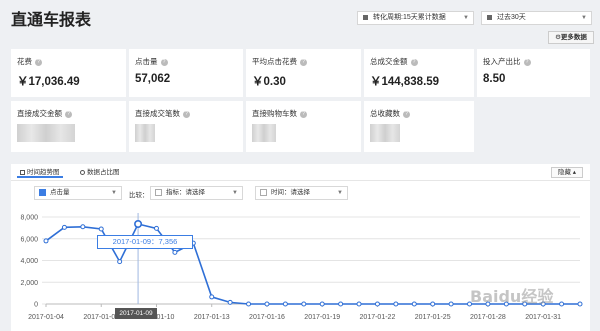  I want to click on y-tick-label: 2,000, so click(29, 283).